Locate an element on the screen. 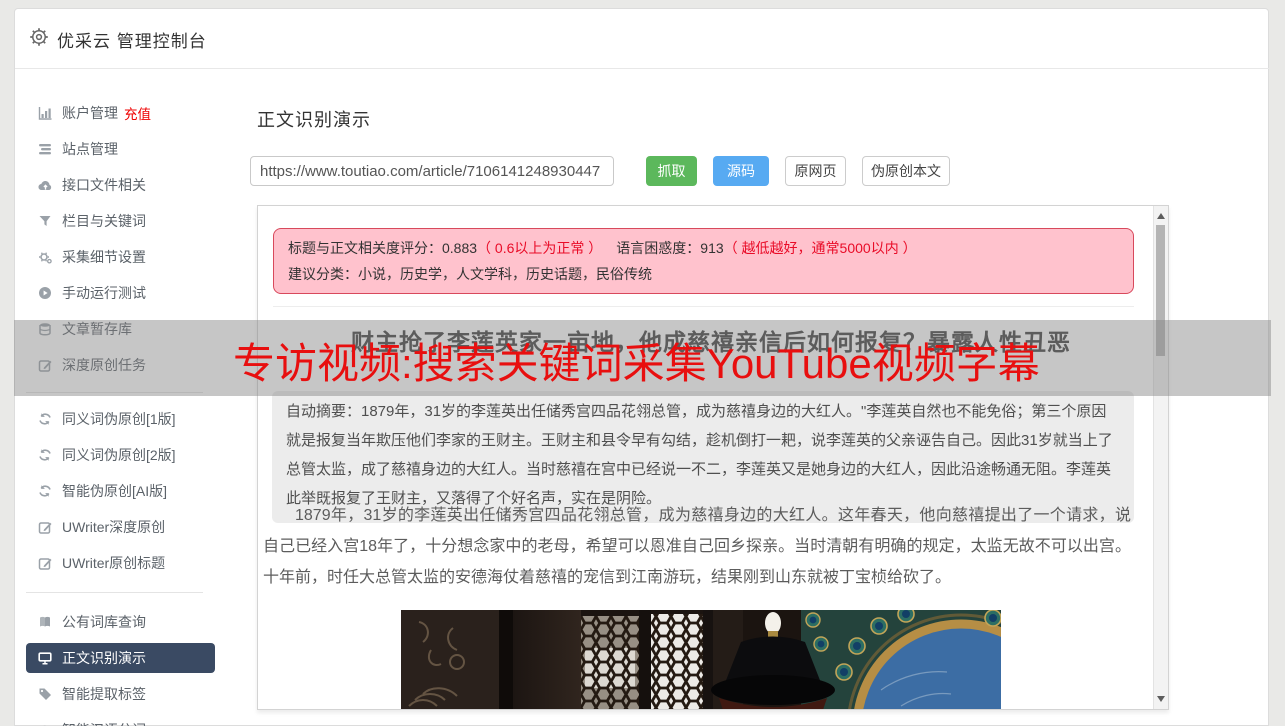 This screenshot has height=726, width=1285. pseudo-original-button: 伪原创本文 is located at coordinates (906, 171).